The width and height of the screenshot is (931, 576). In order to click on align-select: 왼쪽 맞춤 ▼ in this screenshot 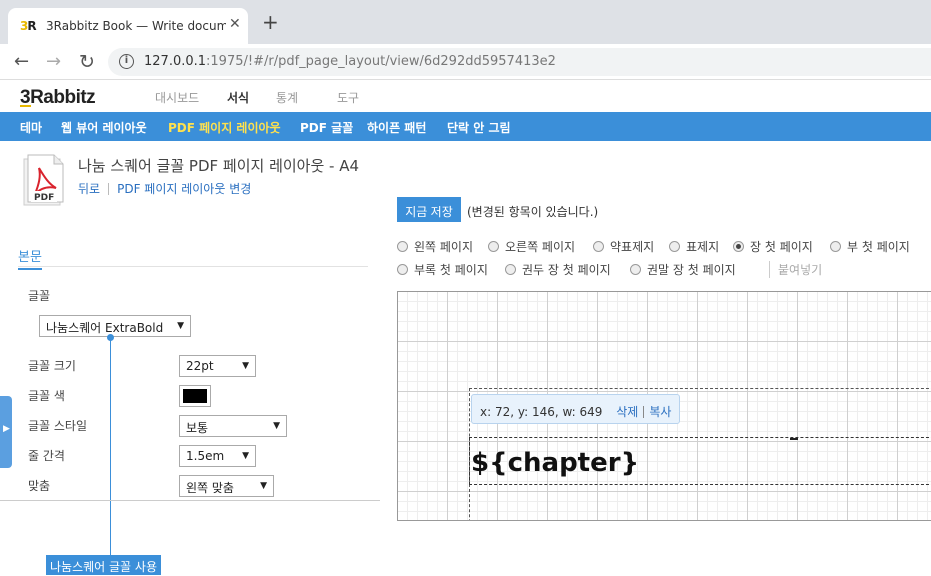, I will do `click(226, 486)`.